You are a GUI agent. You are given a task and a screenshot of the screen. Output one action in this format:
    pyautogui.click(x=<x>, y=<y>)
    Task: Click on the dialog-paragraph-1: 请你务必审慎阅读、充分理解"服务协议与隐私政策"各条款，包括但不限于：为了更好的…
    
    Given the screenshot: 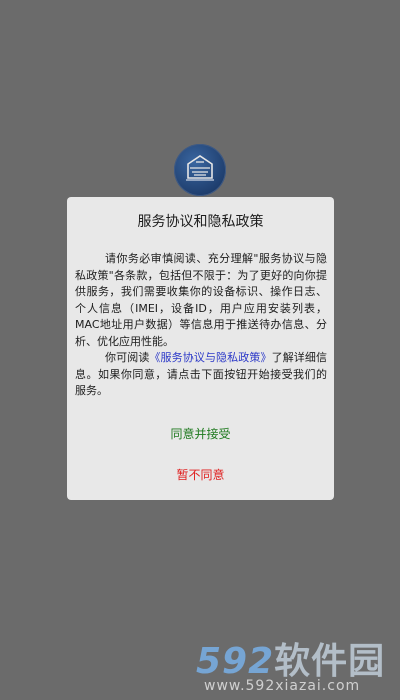 What is the action you would take?
    pyautogui.click(x=201, y=300)
    